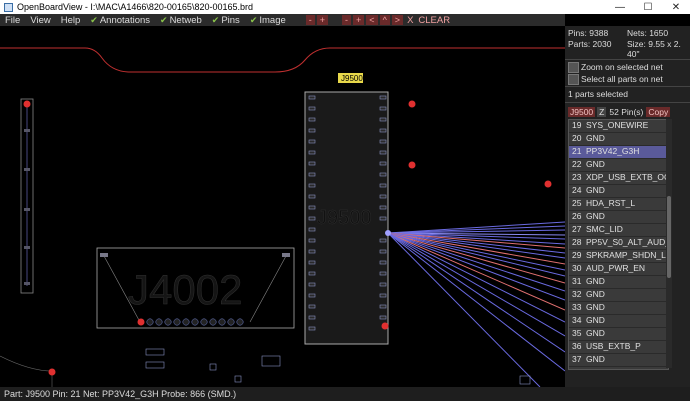 This screenshot has height=401, width=690. What do you see at coordinates (310, 20) in the screenshot?
I see `zoom-out-button: -` at bounding box center [310, 20].